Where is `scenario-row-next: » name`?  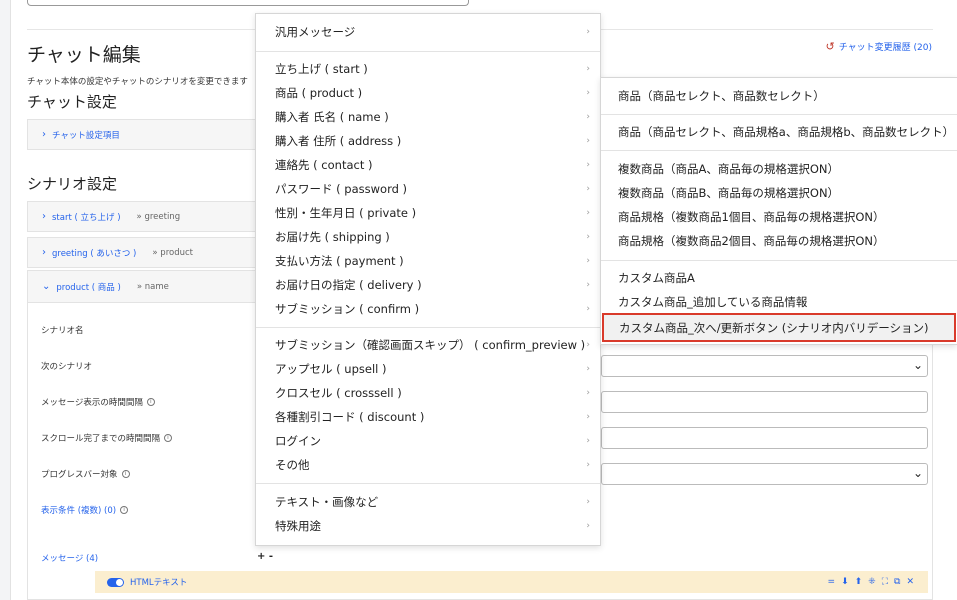
scenario-row-next: » name is located at coordinates (152, 286).